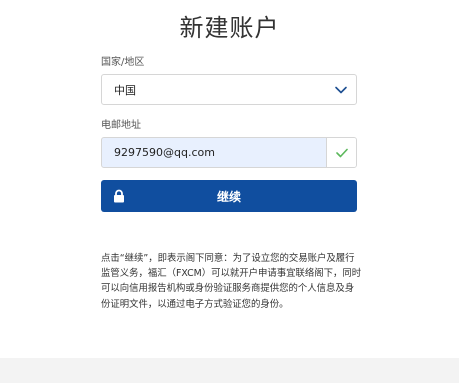  What do you see at coordinates (119, 196) in the screenshot?
I see `lock-icon` at bounding box center [119, 196].